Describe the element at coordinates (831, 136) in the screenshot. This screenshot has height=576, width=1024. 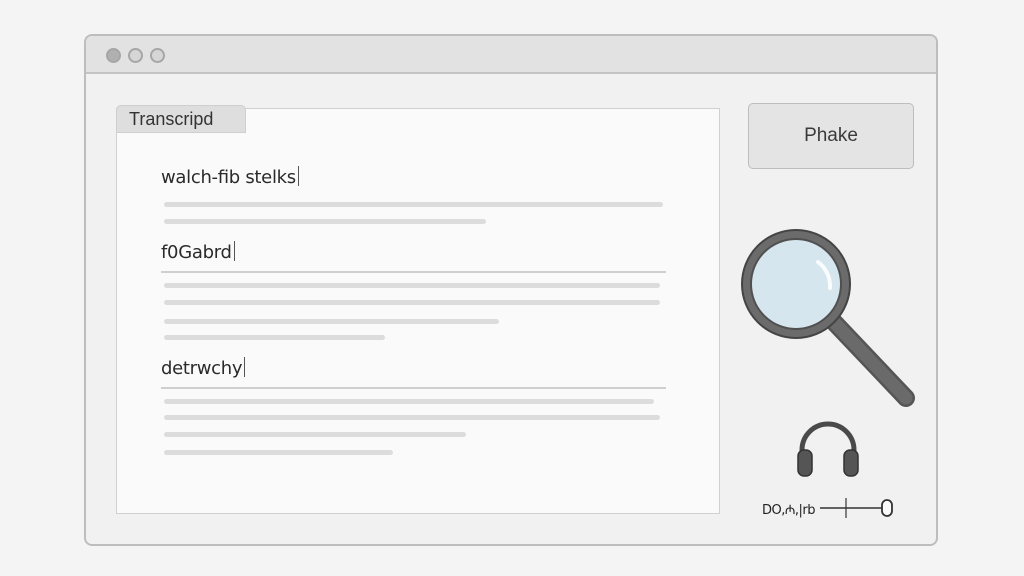
I see `phake-button: Phake` at that location.